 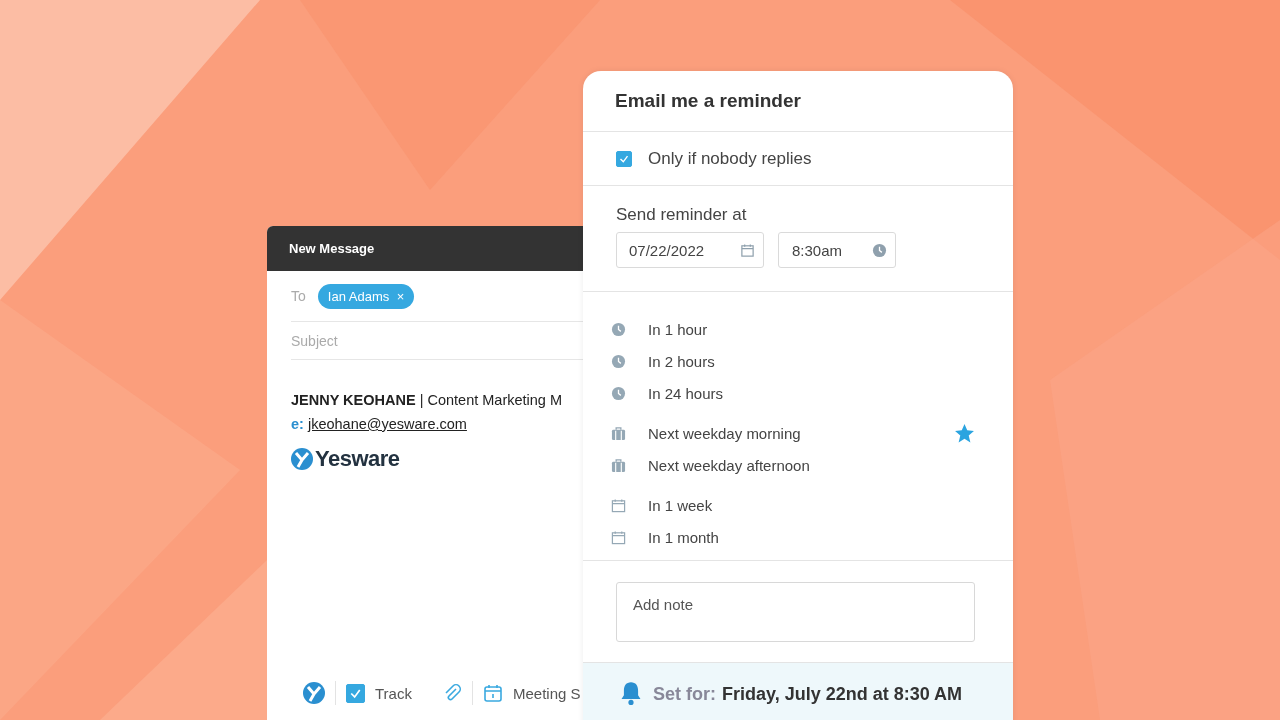 I want to click on track-label: Track, so click(x=393, y=693).